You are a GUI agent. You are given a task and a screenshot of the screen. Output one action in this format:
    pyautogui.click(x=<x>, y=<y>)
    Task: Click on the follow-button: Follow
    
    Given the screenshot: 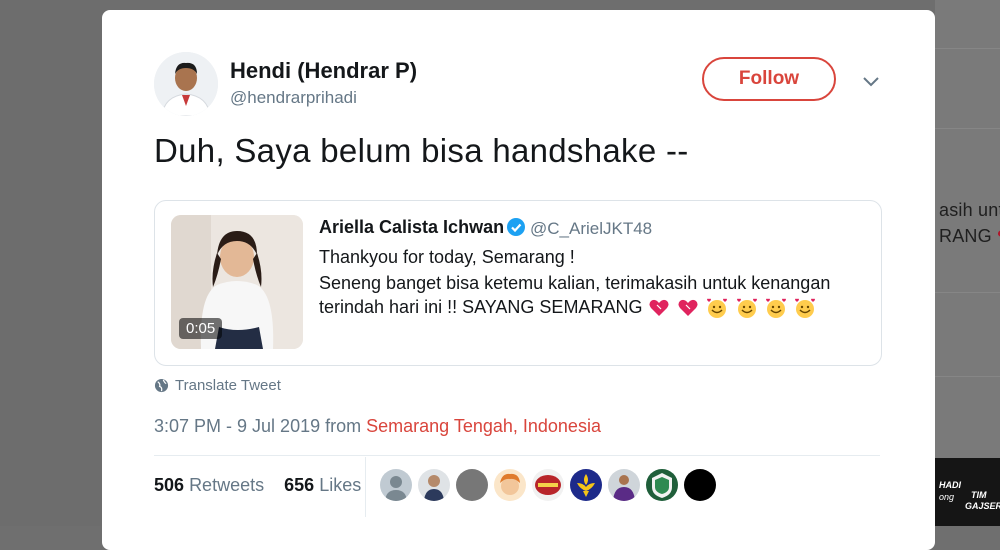 What is the action you would take?
    pyautogui.click(x=769, y=79)
    